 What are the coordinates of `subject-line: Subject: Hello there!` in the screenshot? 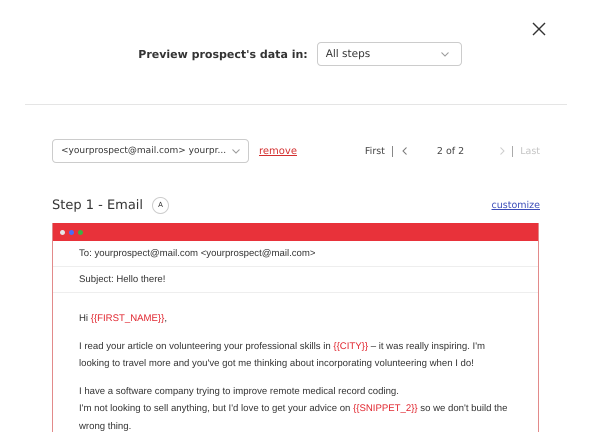 It's located at (122, 279).